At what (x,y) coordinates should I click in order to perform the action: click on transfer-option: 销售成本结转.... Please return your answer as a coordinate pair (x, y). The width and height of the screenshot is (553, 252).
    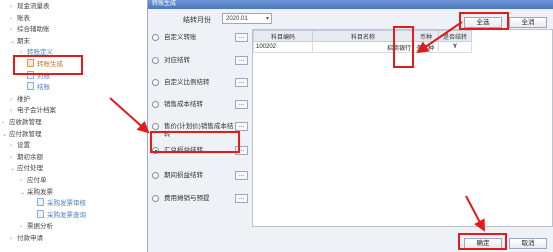
    Looking at the image, I should click on (201, 105).